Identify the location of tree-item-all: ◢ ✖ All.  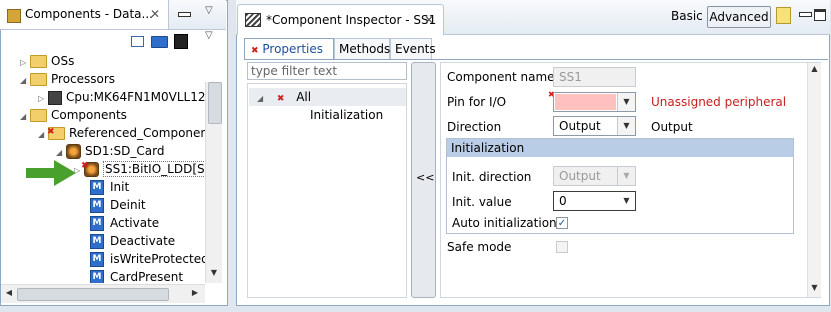
(327, 97).